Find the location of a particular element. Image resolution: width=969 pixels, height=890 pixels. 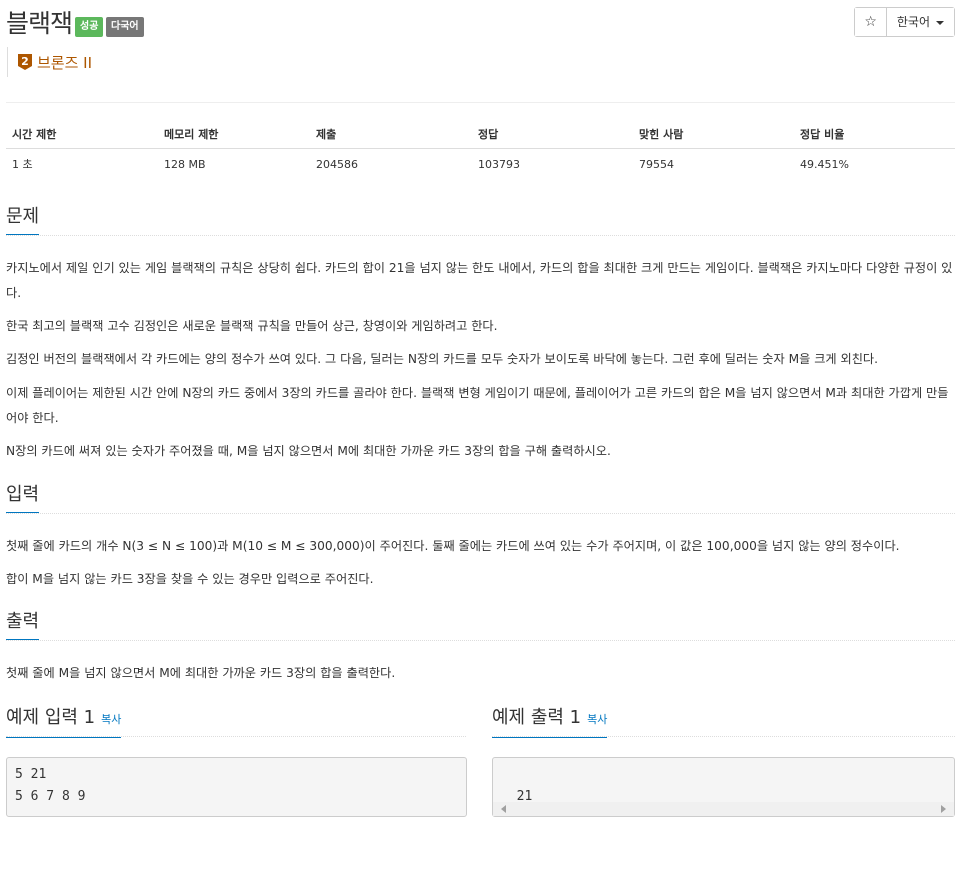

sample-output-title-text: 예제 출력 1 is located at coordinates (537, 717).